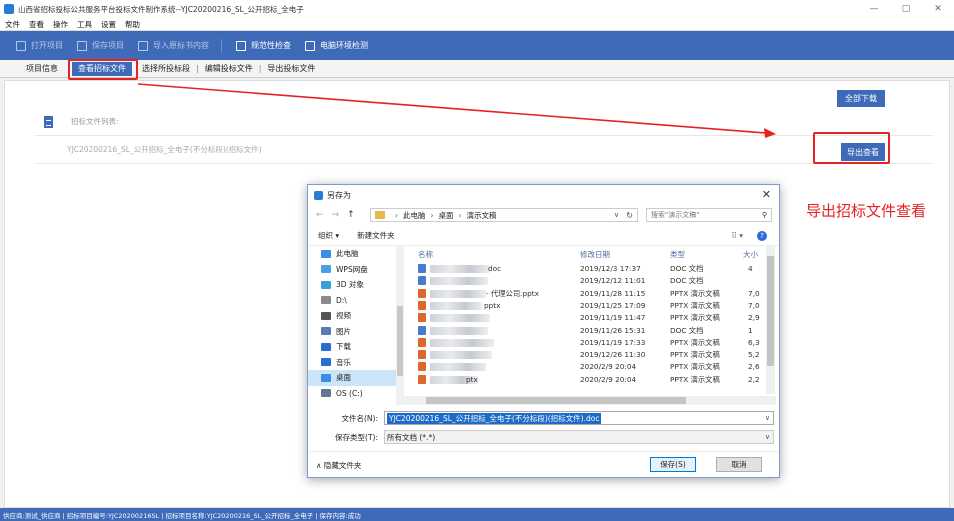 The width and height of the screenshot is (954, 521). I want to click on menu-settings: 设置, so click(108, 24).